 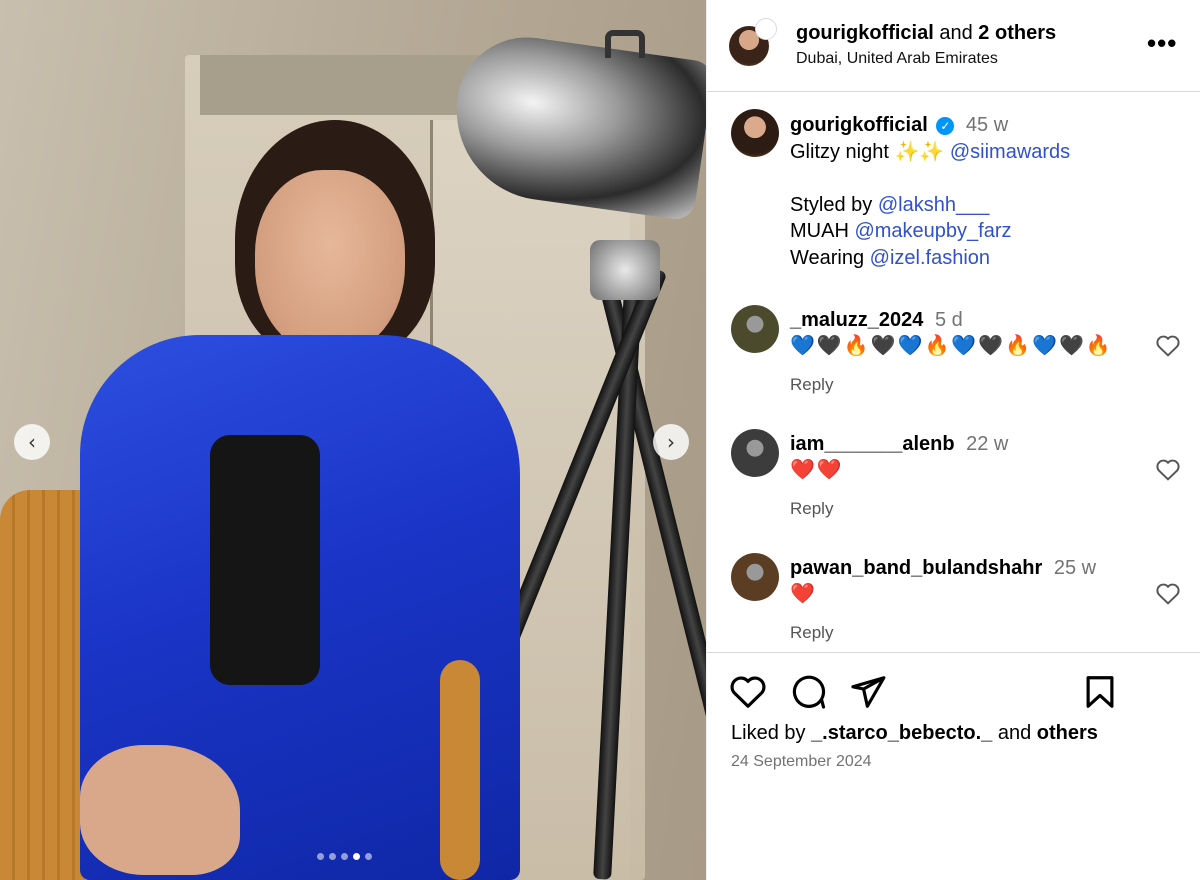 What do you see at coordinates (951, 345) in the screenshot?
I see `comment-text: 💙🖤🔥🖤💙🔥💙🖤🔥💙🖤🔥` at bounding box center [951, 345].